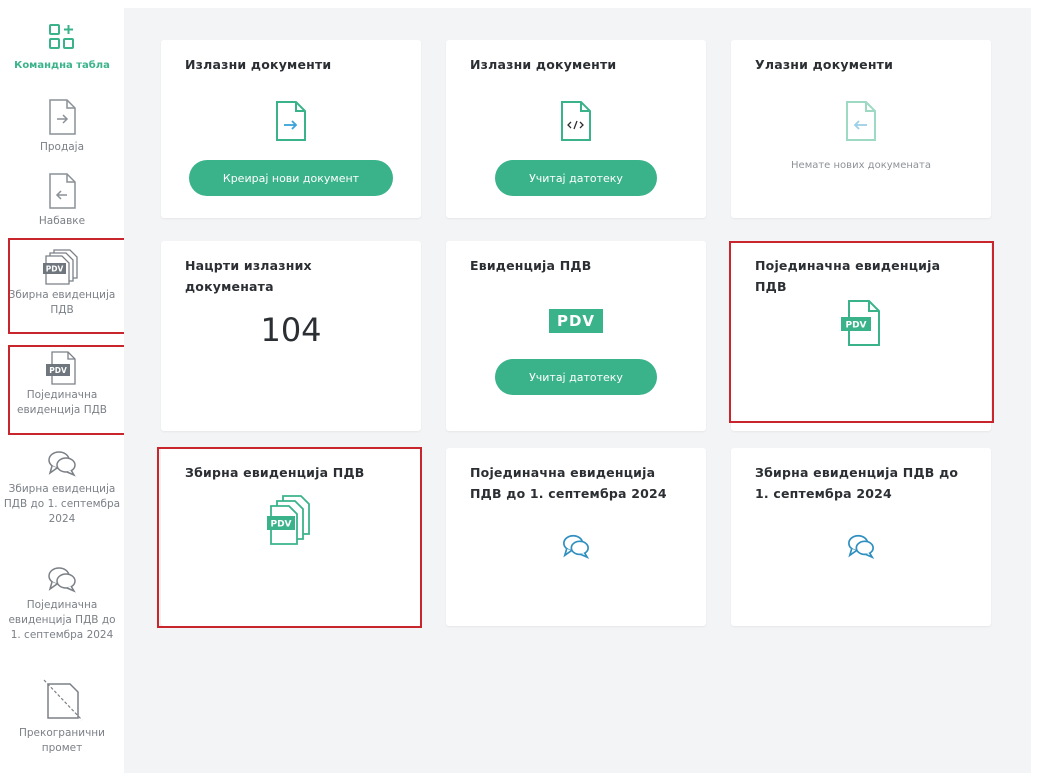 The image size is (1039, 773). Describe the element at coordinates (531, 265) in the screenshot. I see `card-title: Евиденција ПДВ` at that location.